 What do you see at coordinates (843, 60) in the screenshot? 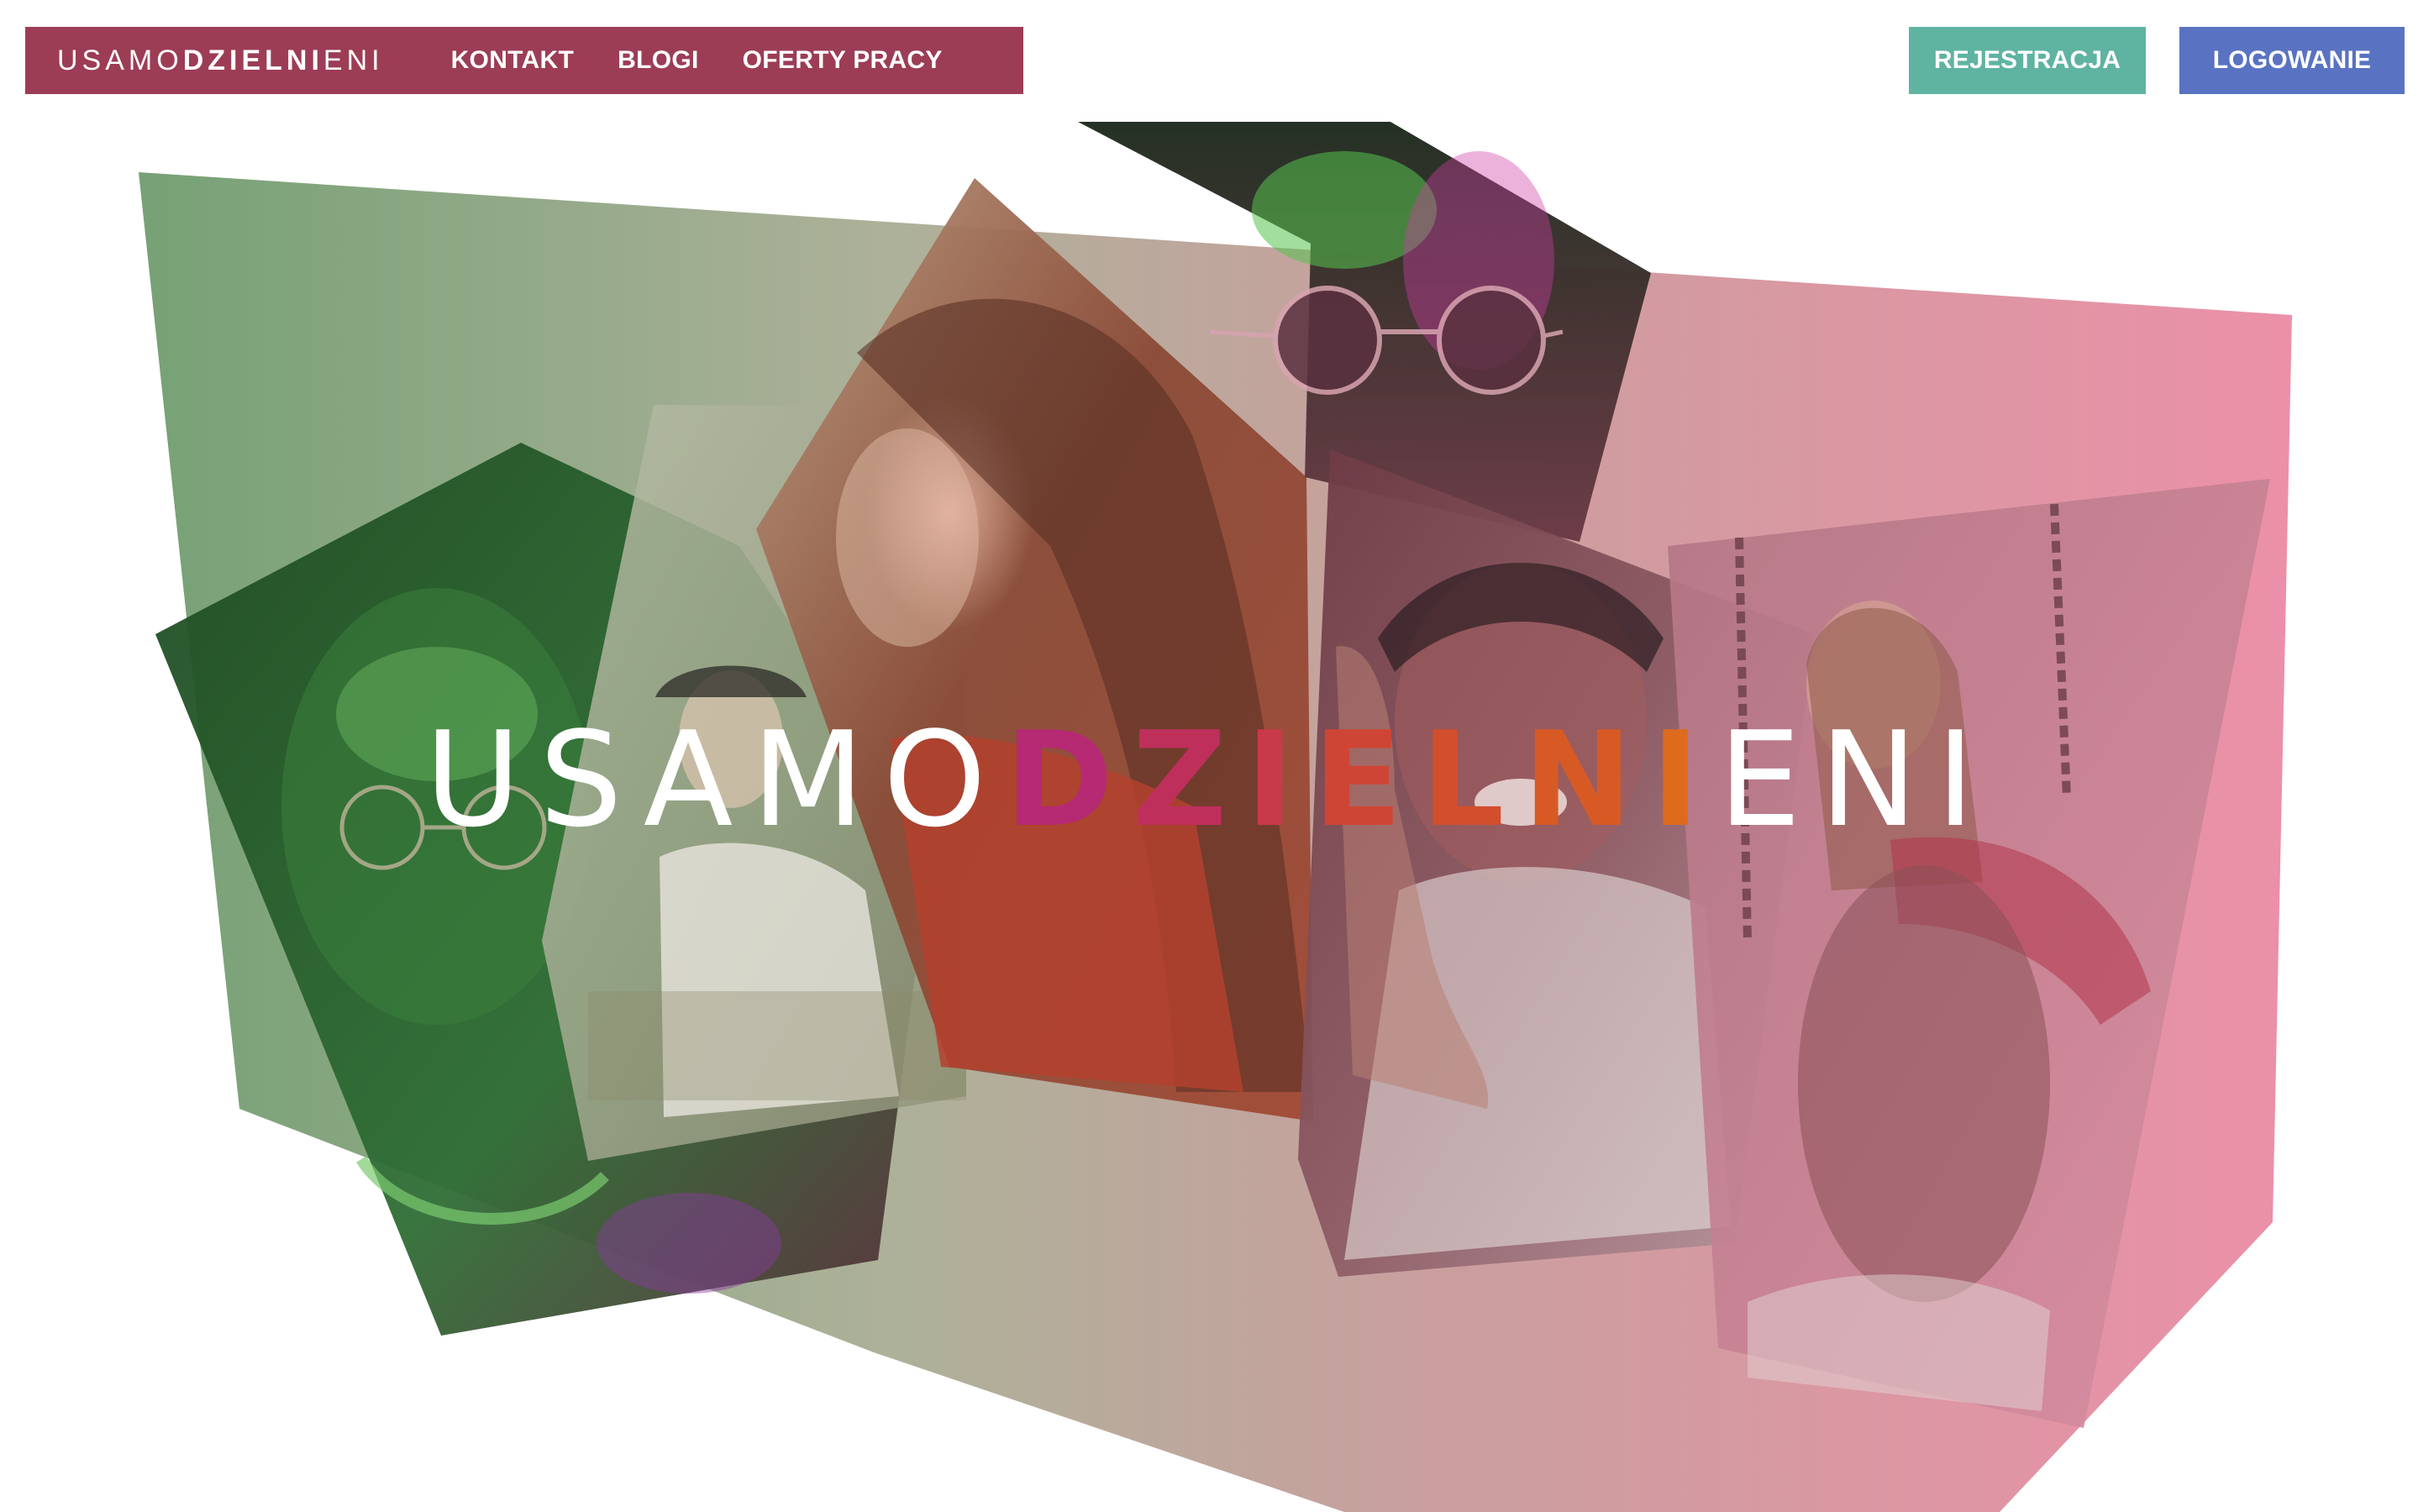
I see `nav-link-oferty-pracy: OFERTY PRACY` at bounding box center [843, 60].